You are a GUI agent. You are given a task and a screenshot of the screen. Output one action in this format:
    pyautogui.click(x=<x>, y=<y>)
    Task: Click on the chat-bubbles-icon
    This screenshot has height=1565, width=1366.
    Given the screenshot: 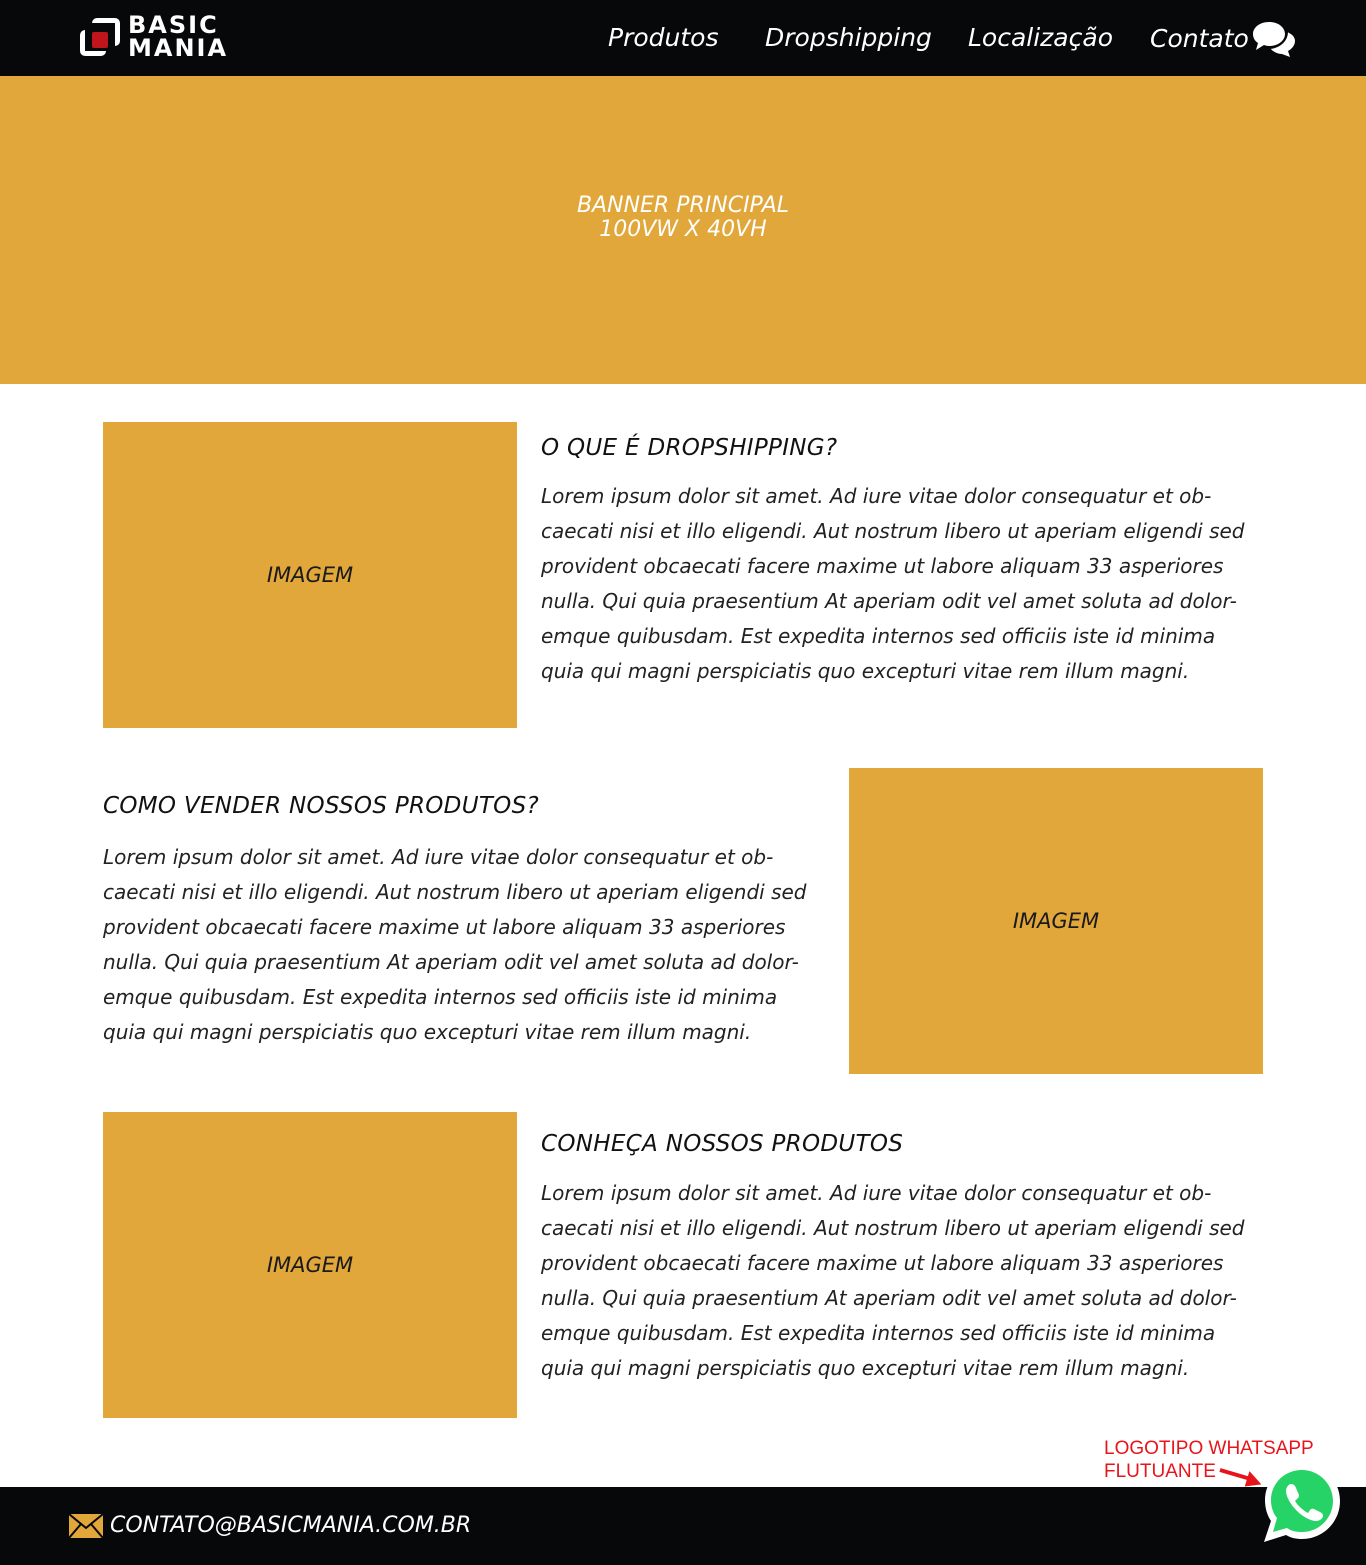 What is the action you would take?
    pyautogui.click(x=1274, y=39)
    